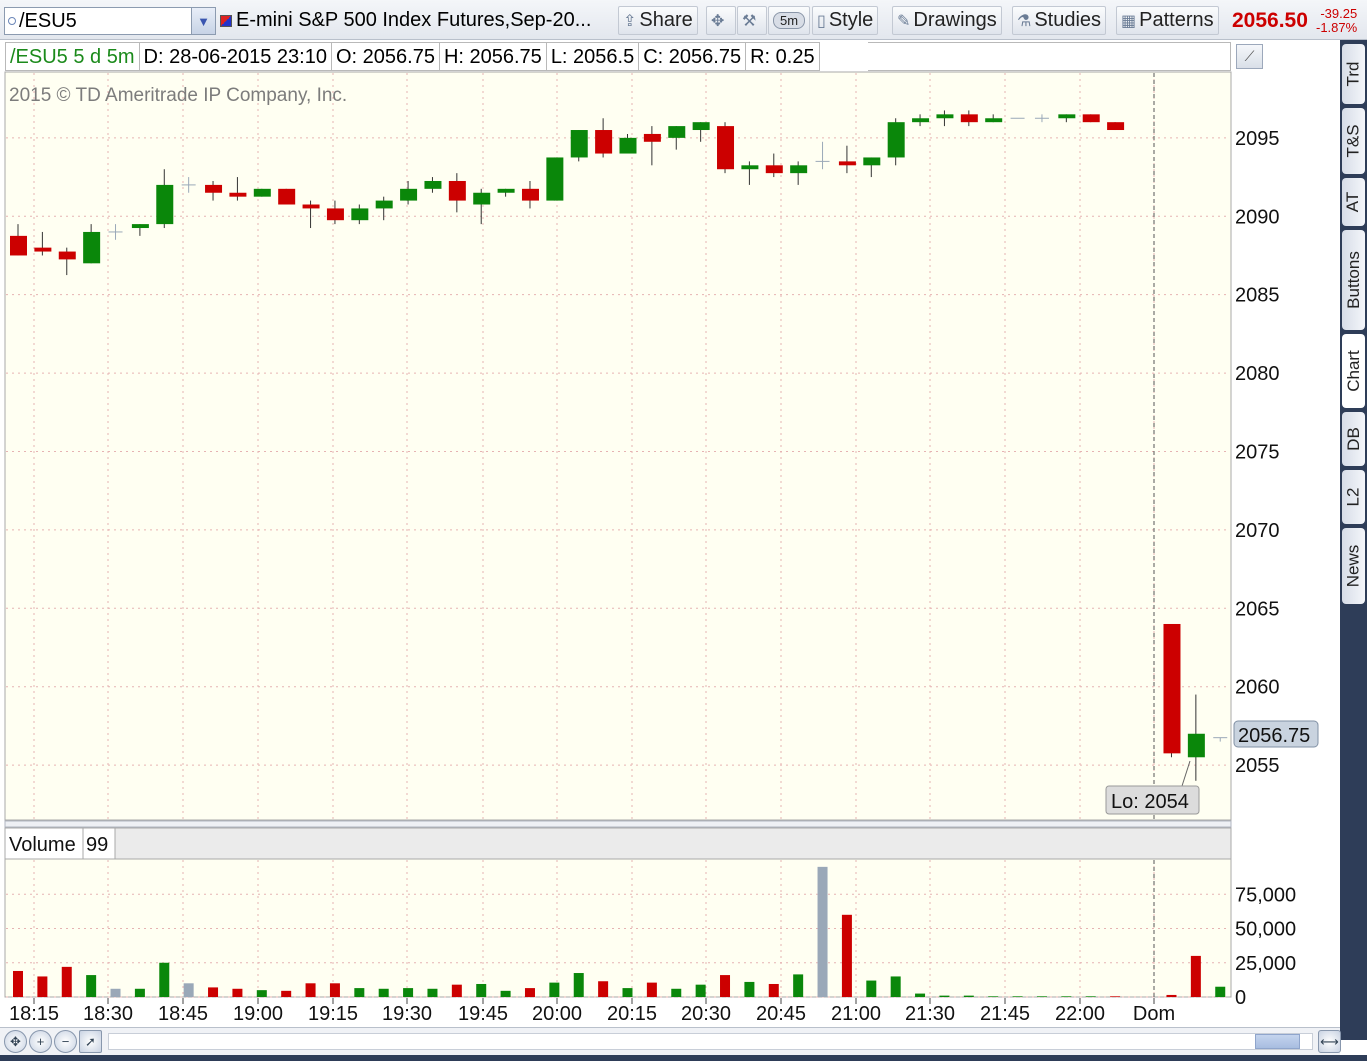 The width and height of the screenshot is (1367, 1061). I want to click on price-tick-label: 2085, so click(1257, 296).